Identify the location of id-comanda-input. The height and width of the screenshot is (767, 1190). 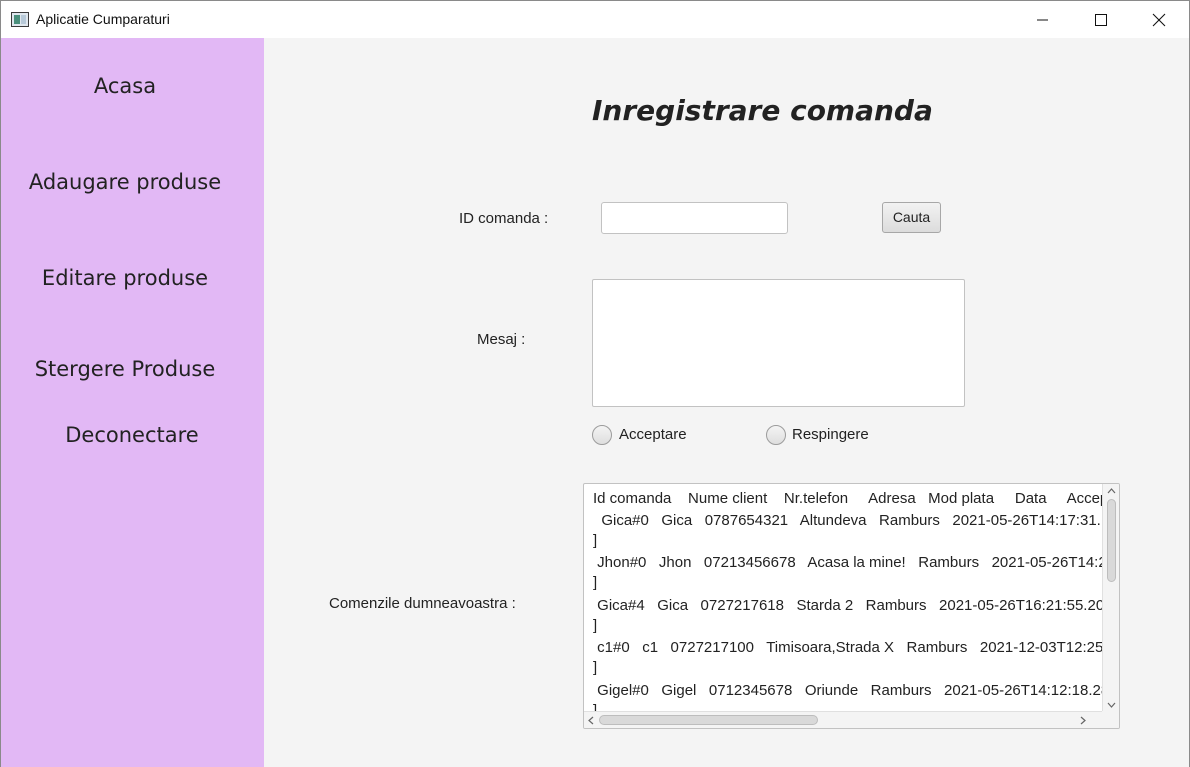
(694, 218).